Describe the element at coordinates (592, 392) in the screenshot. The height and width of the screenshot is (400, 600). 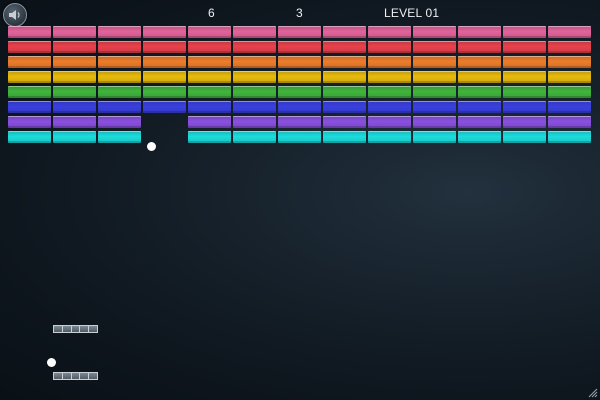
I see `resize-grip-icon` at that location.